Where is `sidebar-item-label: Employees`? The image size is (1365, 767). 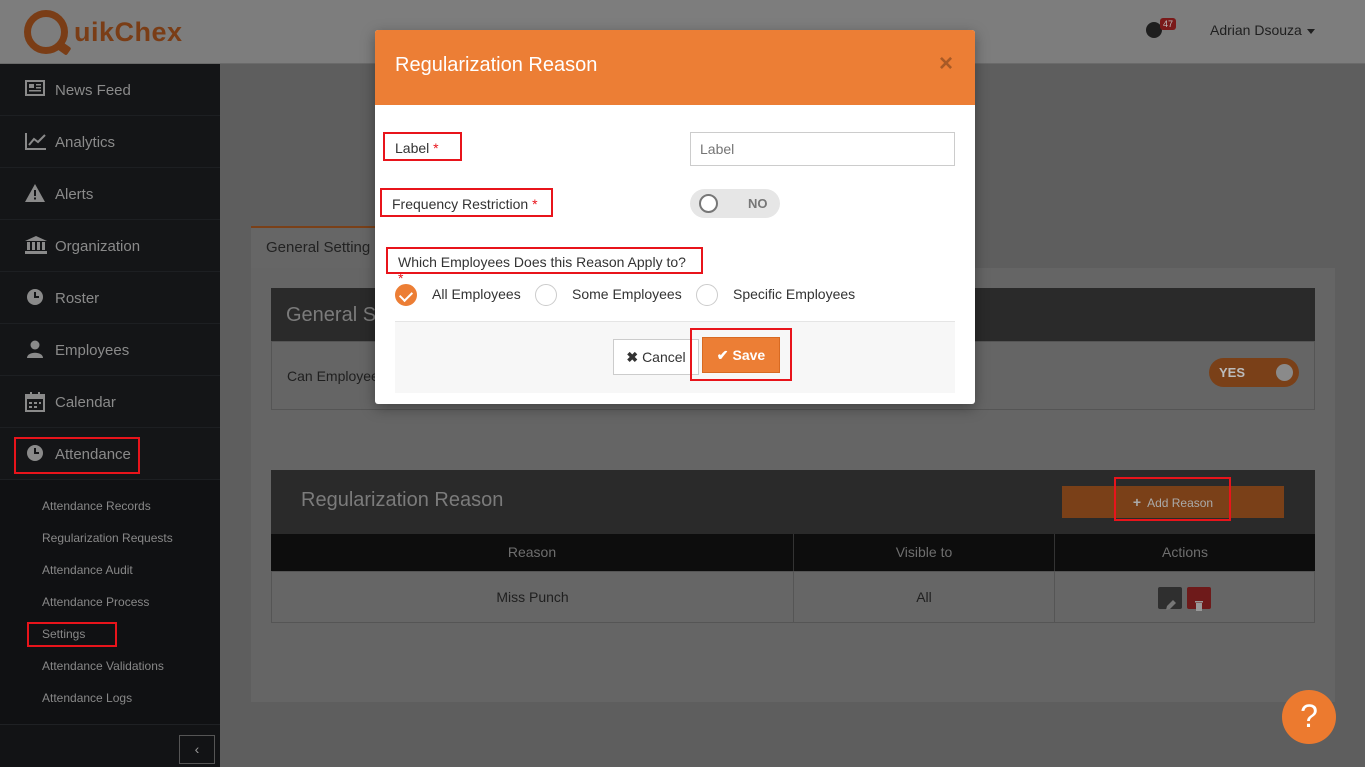 sidebar-item-label: Employees is located at coordinates (92, 350).